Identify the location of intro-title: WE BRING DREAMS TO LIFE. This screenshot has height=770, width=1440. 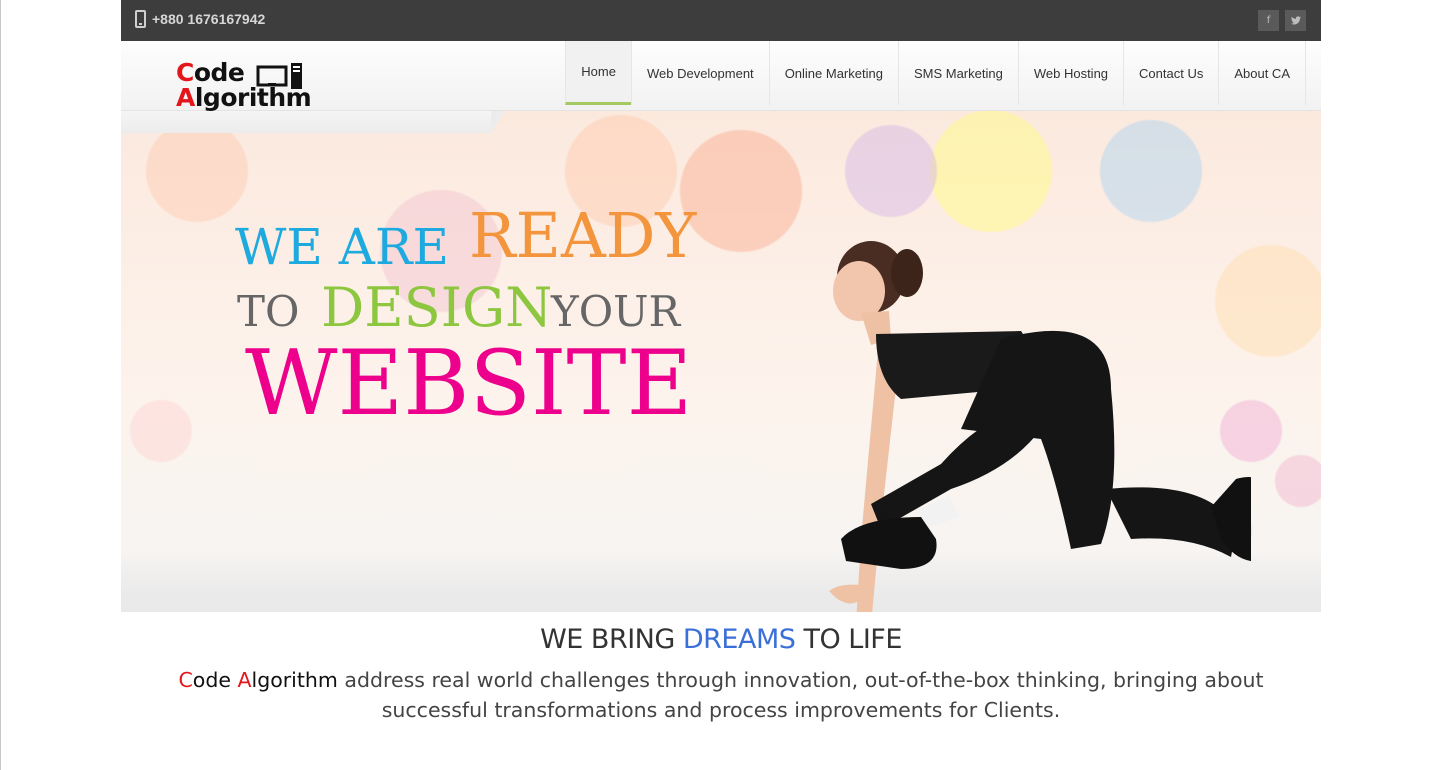
(721, 639).